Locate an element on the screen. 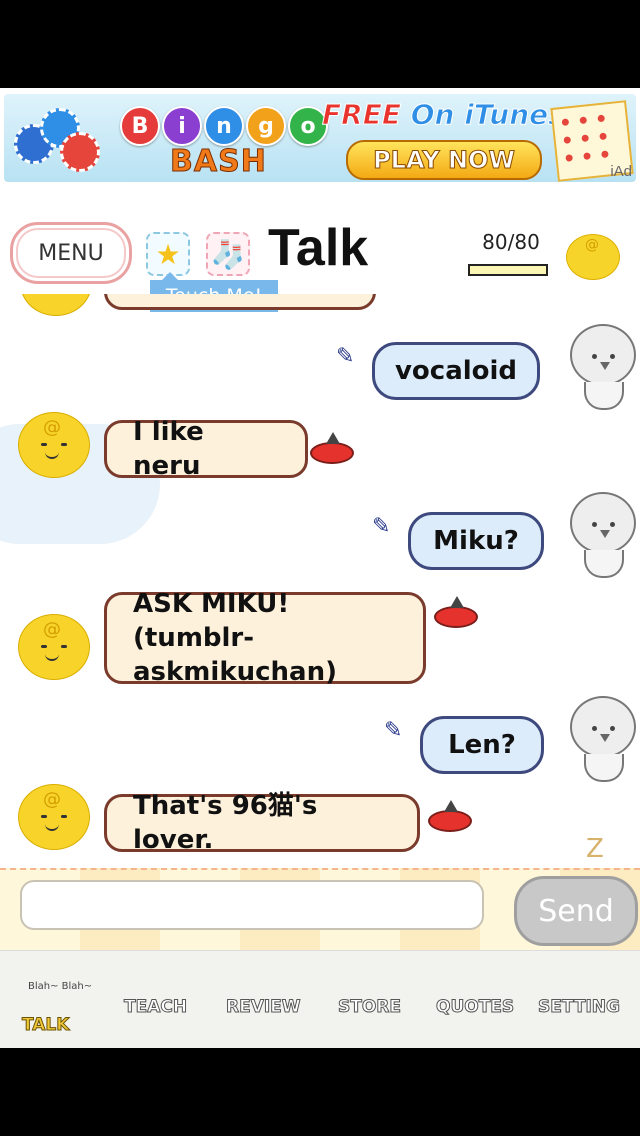 Image resolution: width=640 pixels, height=1136 pixels. bubble-line: askmikuchan) is located at coordinates (235, 672).